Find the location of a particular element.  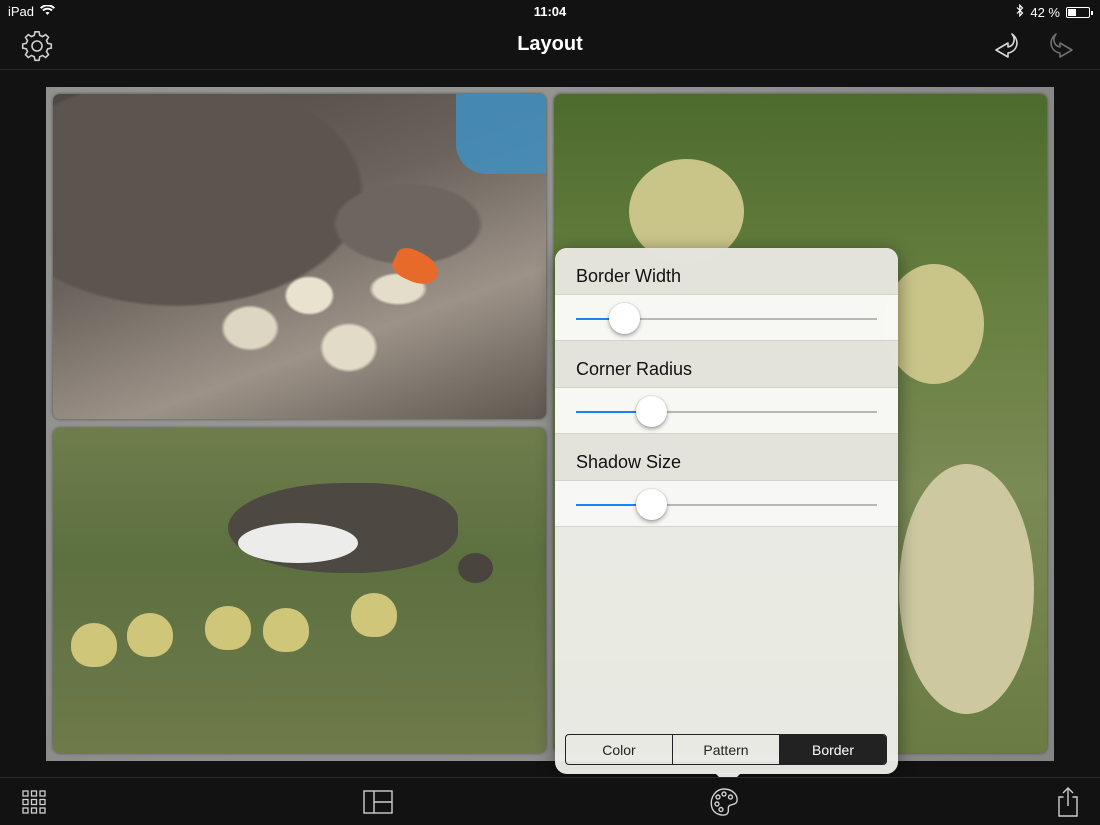

share-icon is located at coordinates (1068, 802).